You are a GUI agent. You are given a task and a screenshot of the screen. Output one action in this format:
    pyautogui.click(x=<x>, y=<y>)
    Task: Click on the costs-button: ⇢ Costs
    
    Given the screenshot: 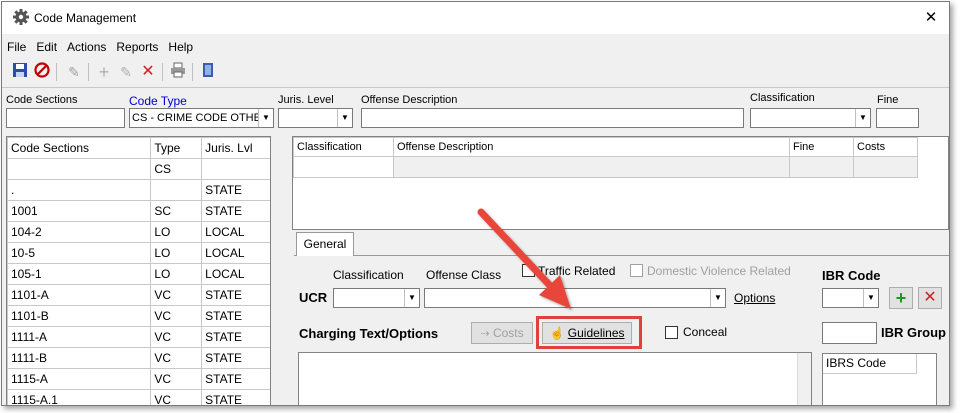 What is the action you would take?
    pyautogui.click(x=502, y=333)
    